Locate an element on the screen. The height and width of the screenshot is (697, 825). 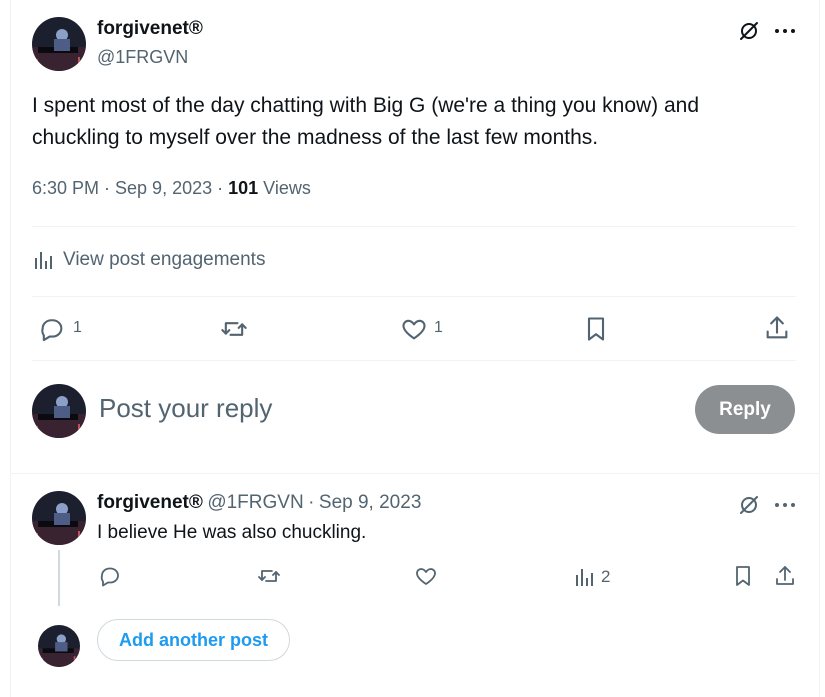
thread-date: Sep 9, 2023 is located at coordinates (370, 502).